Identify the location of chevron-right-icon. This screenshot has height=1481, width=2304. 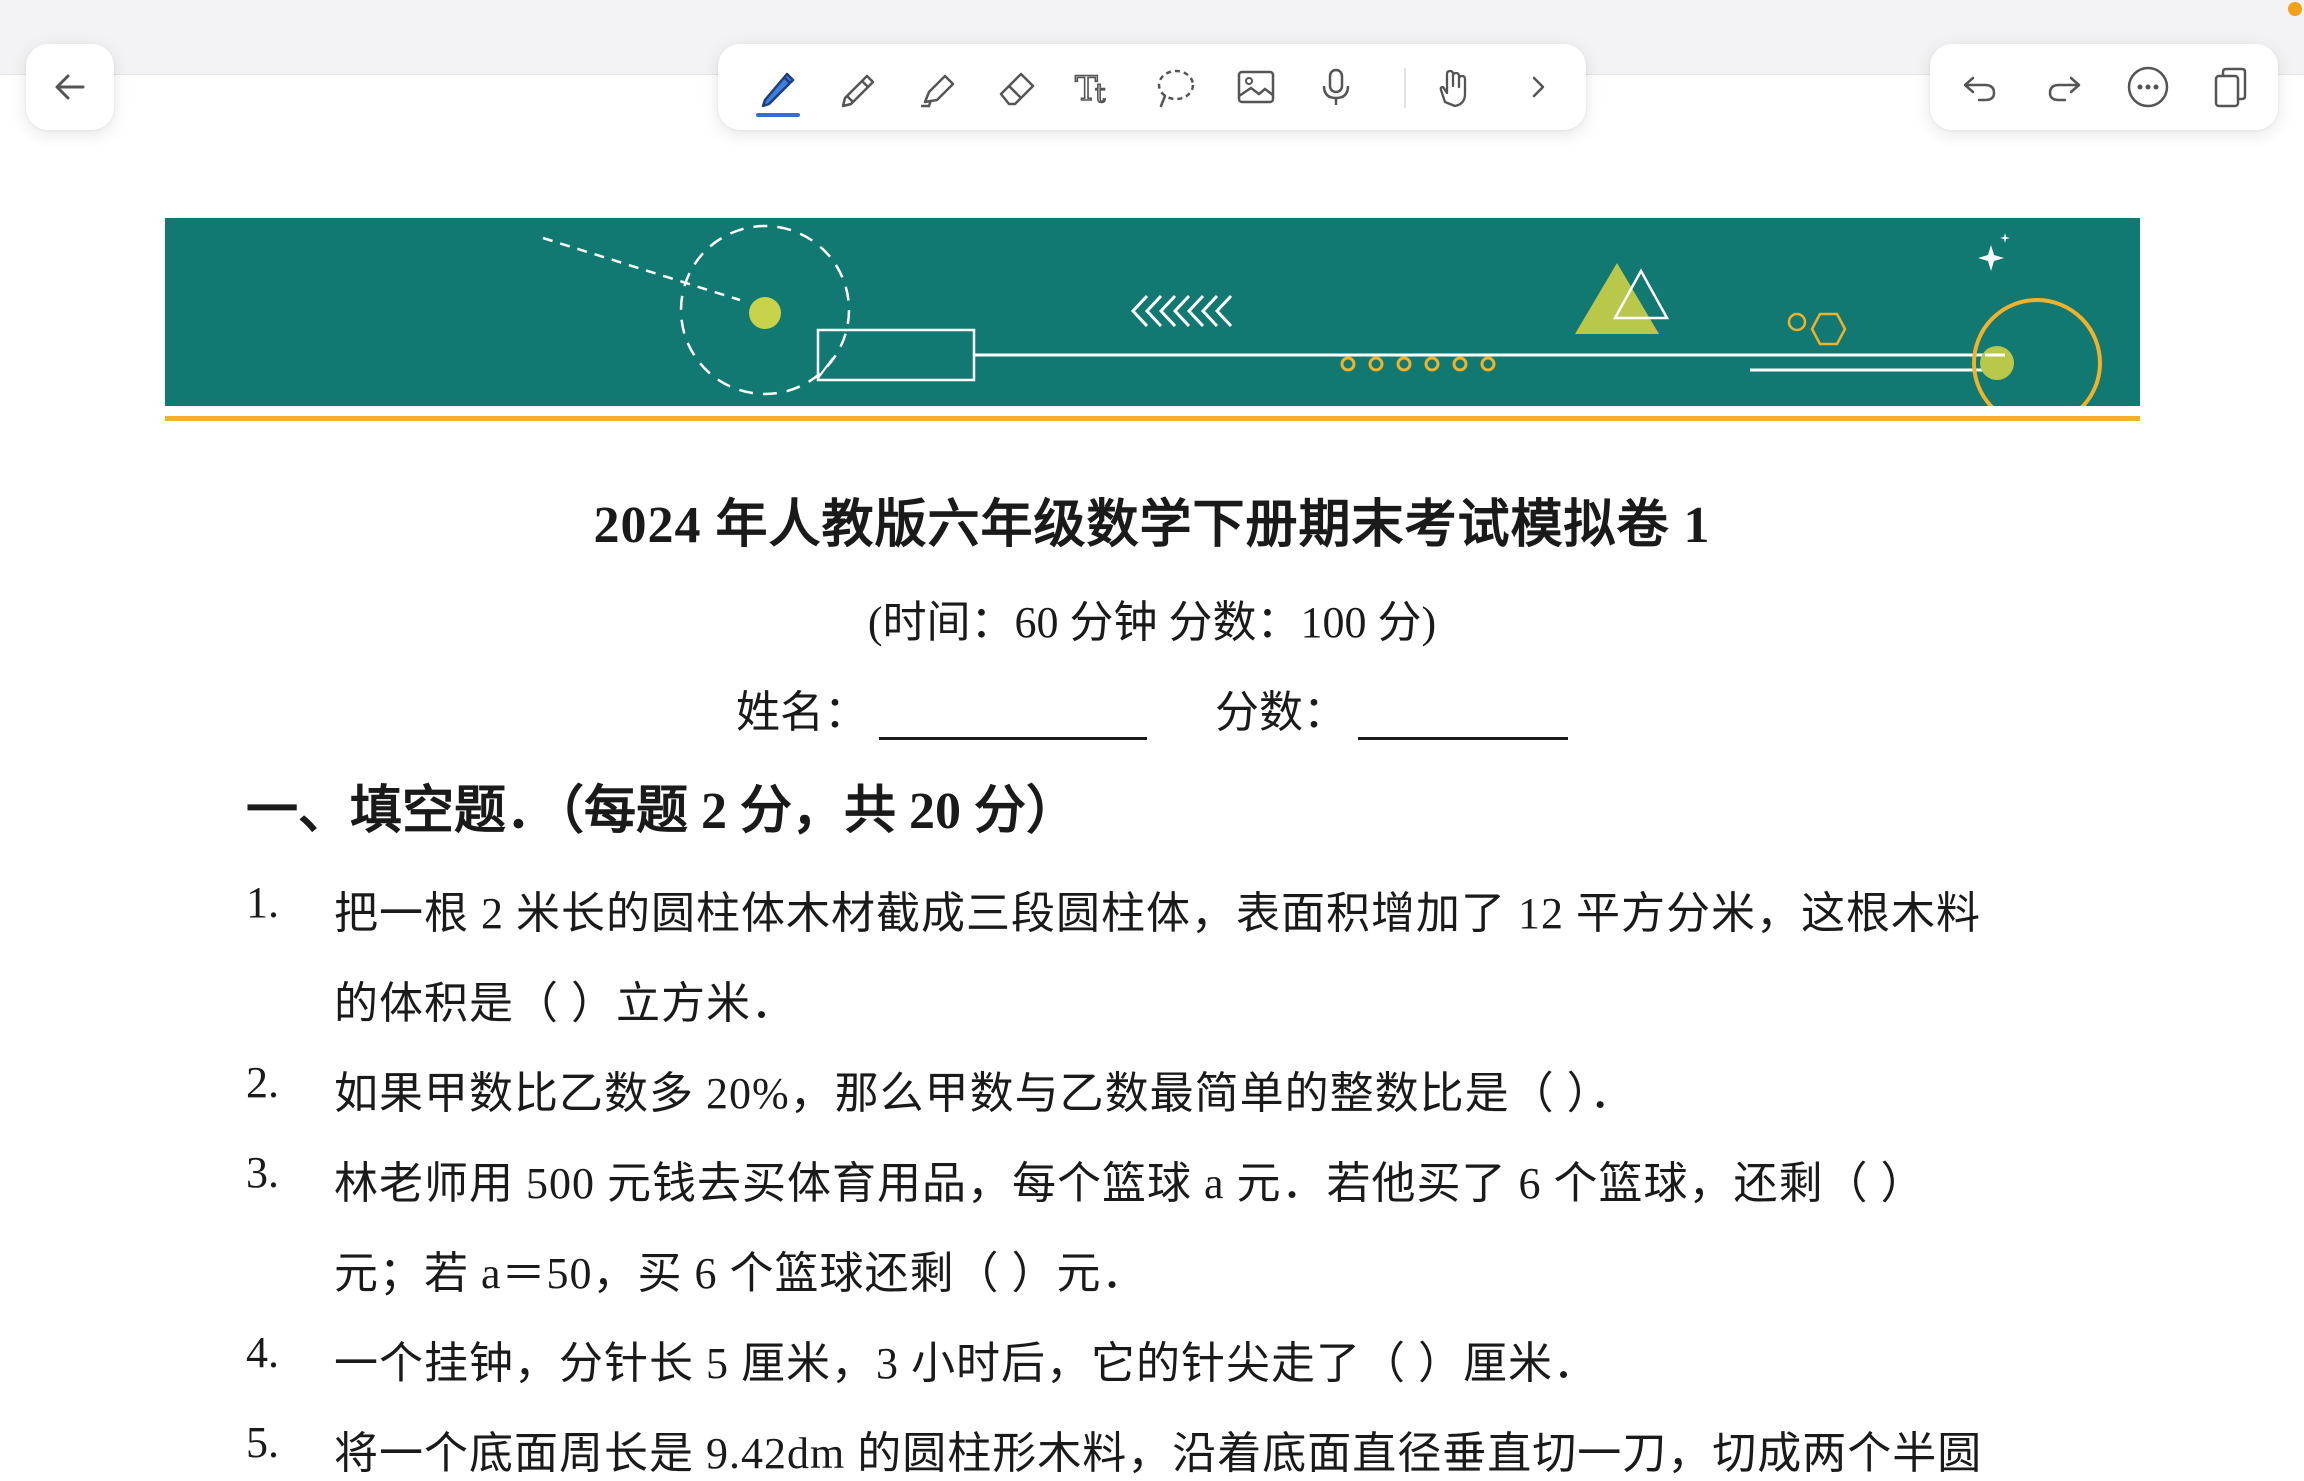
(1538, 87).